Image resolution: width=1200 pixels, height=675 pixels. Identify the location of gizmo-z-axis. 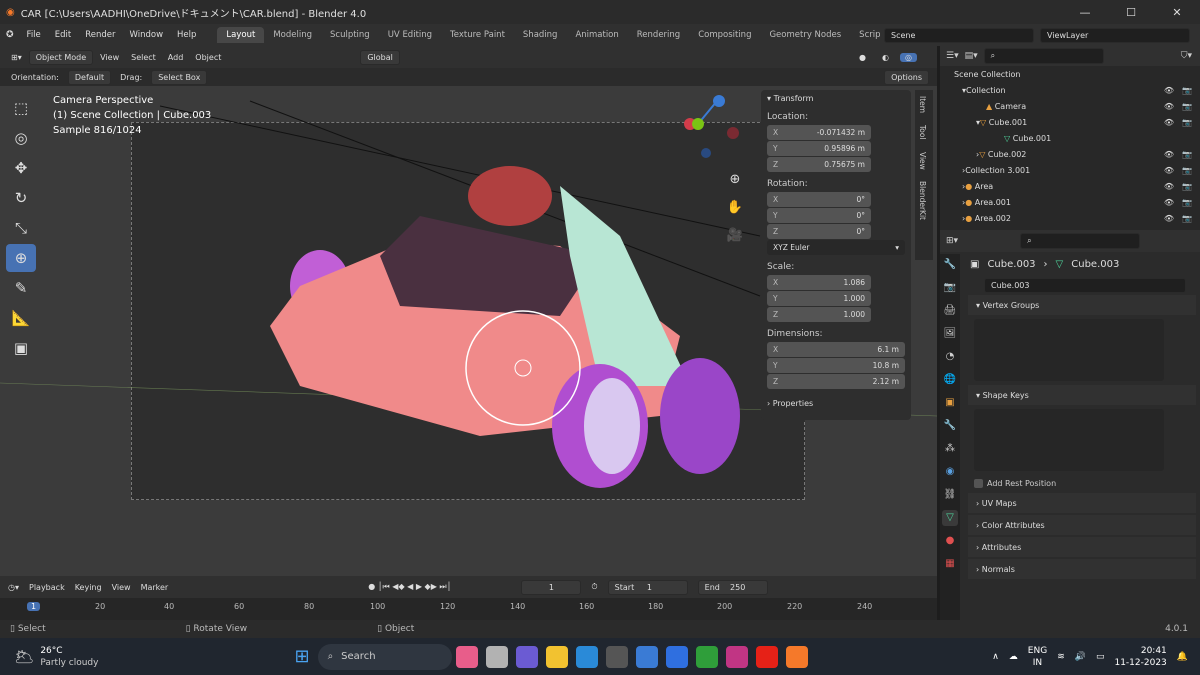
(719, 101).